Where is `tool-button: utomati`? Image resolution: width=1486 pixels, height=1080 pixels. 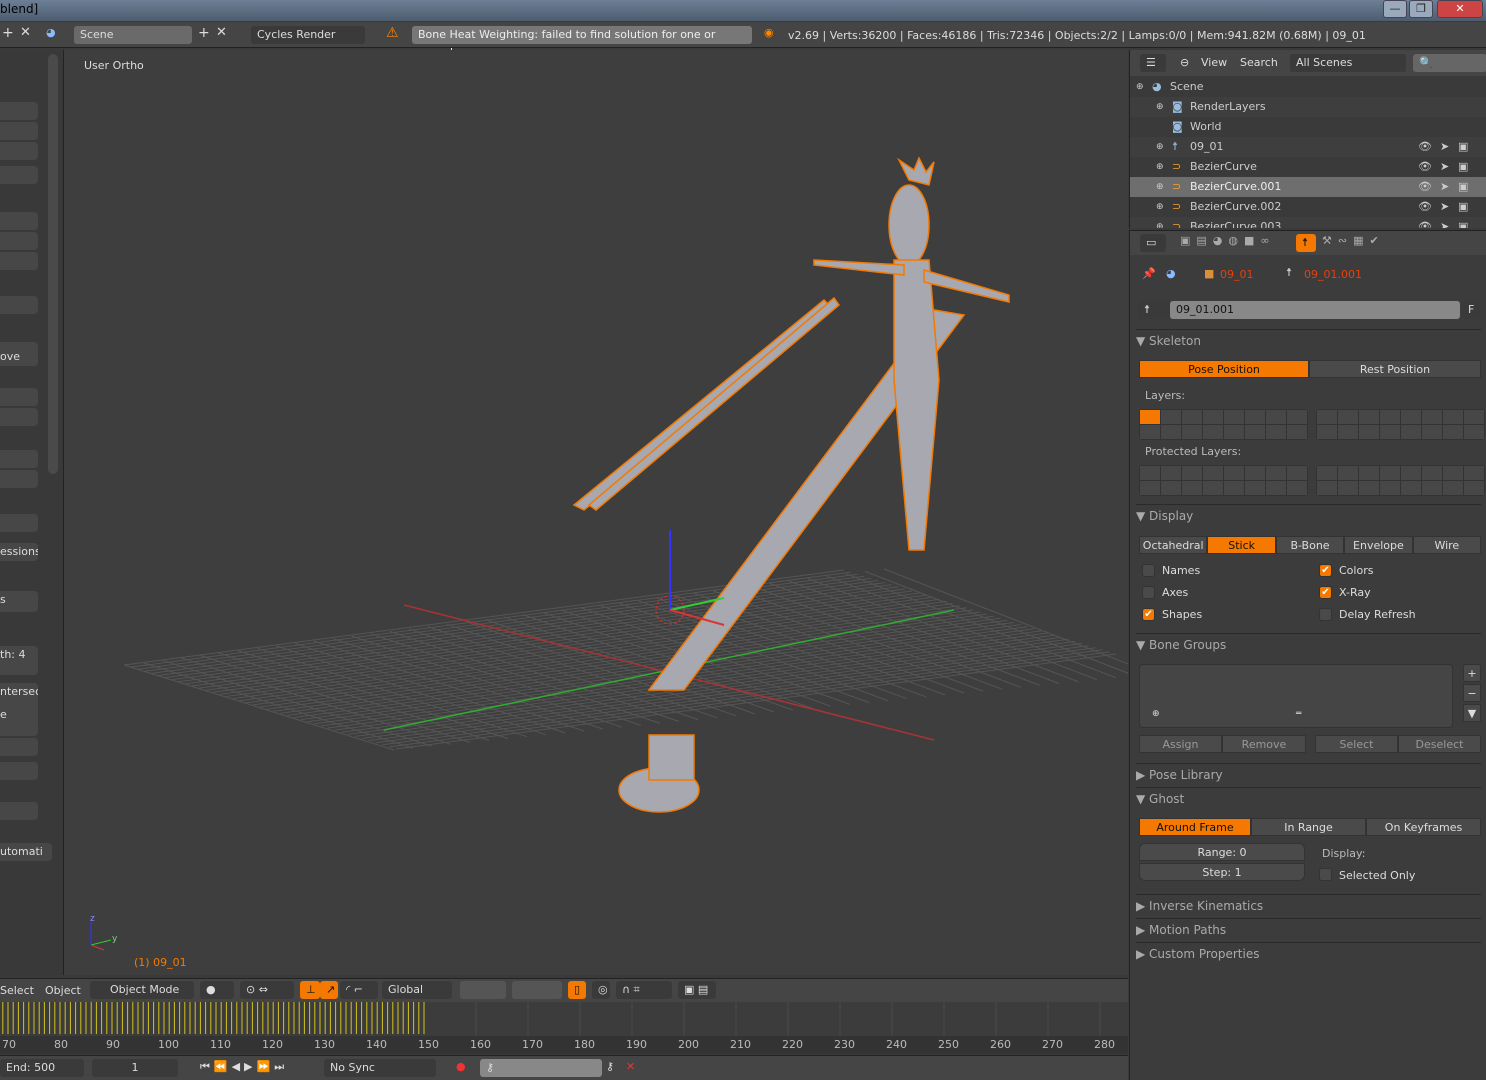 tool-button: utomati is located at coordinates (26, 852).